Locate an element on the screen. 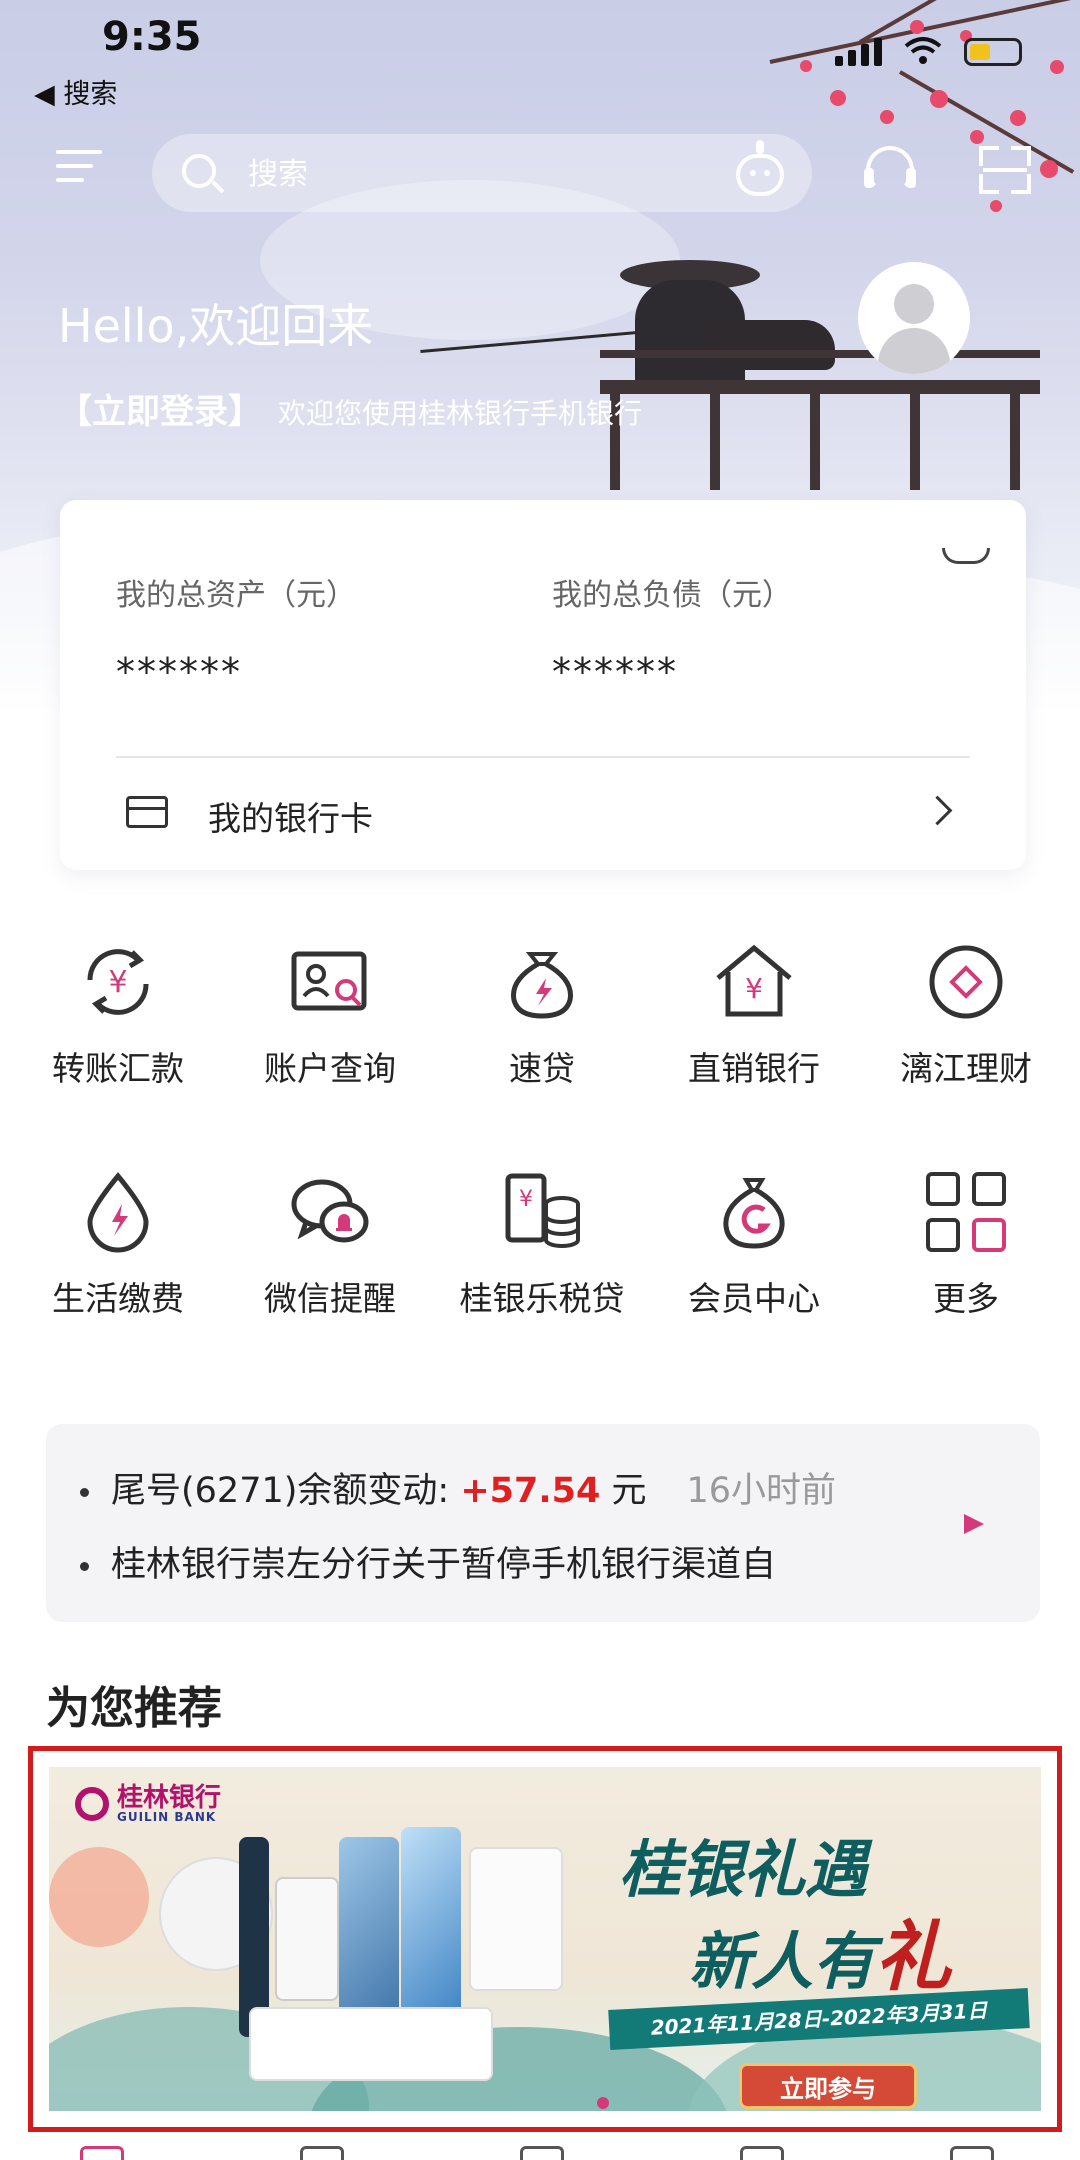 This screenshot has width=1080, height=2160. menu-item-tax-loan: ¥ 桂银乐税贷 is located at coordinates (542, 1270).